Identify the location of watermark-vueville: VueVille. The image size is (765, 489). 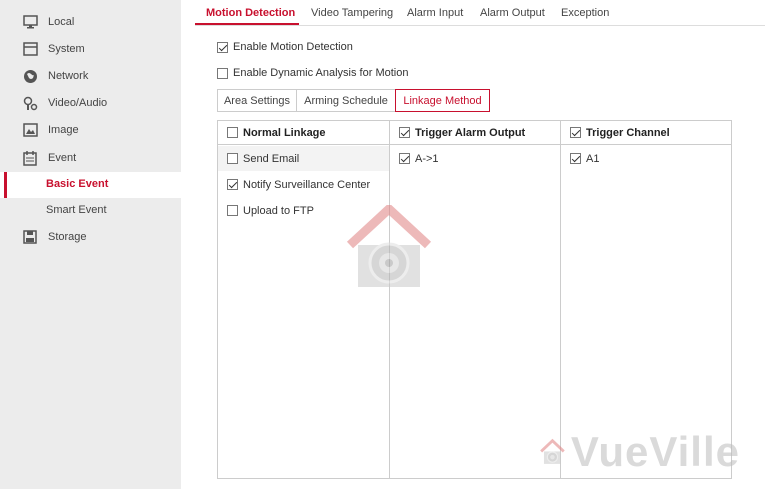
(640, 452).